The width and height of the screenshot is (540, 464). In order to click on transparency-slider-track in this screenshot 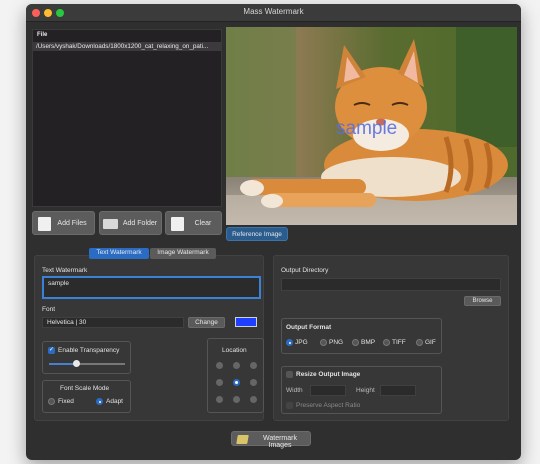, I will do `click(101, 364)`.